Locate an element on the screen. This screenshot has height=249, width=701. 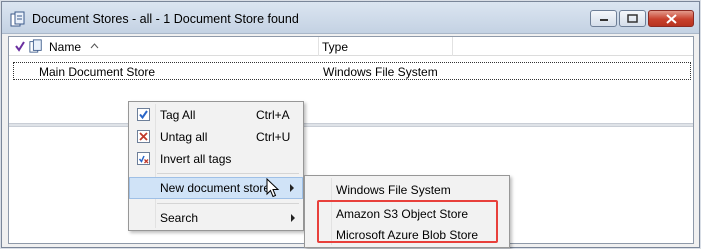
minimize-icon is located at coordinates (603, 19).